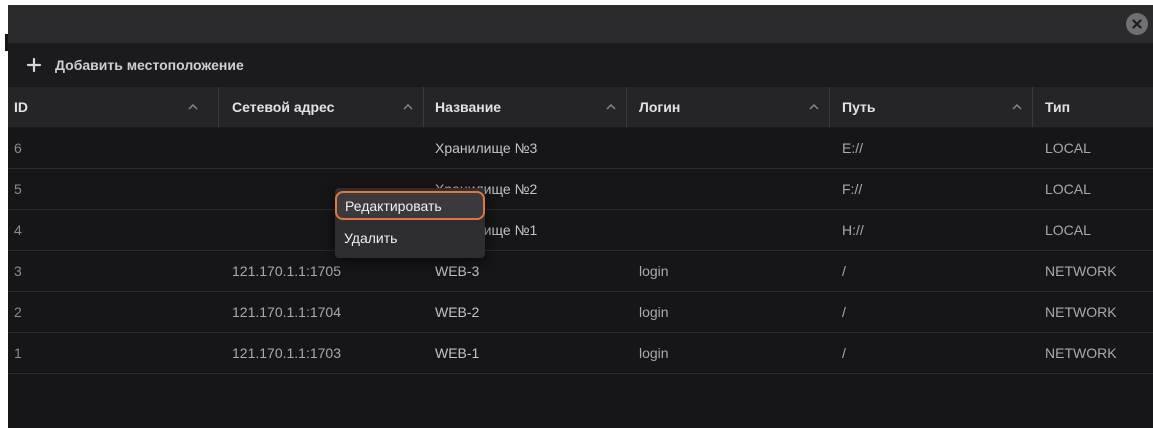 The height and width of the screenshot is (428, 1153). Describe the element at coordinates (18, 353) in the screenshot. I see `cell-id: 1` at that location.